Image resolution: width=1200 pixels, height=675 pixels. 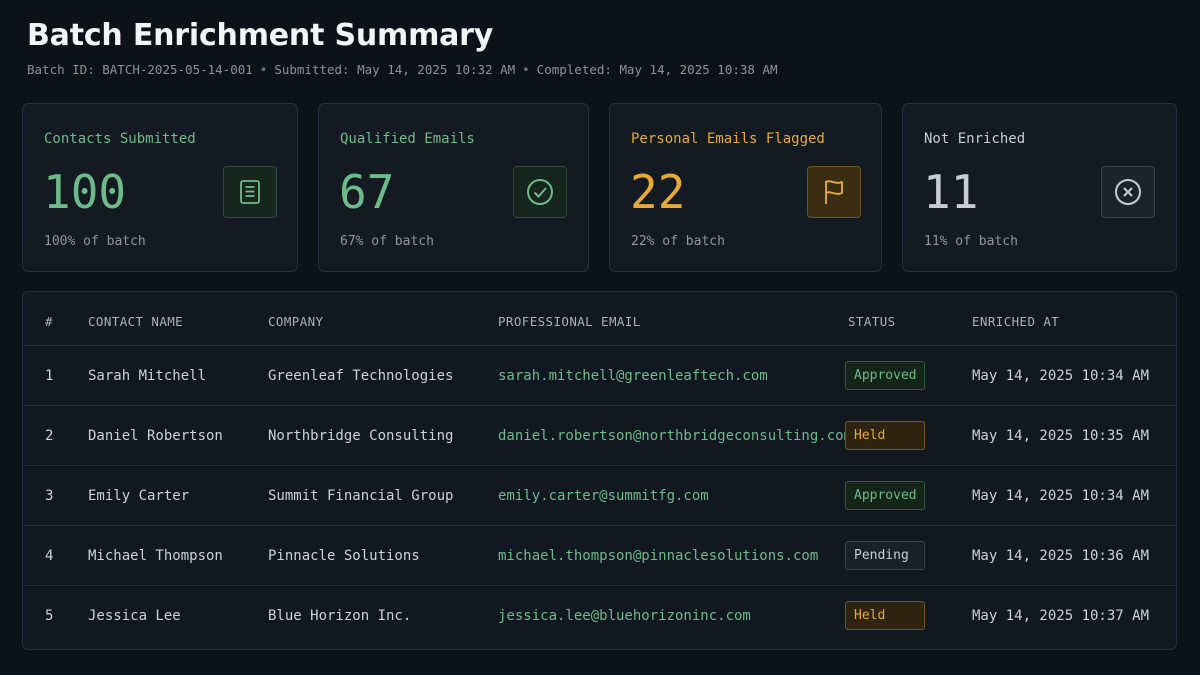 I want to click on check-circle-icon, so click(x=540, y=192).